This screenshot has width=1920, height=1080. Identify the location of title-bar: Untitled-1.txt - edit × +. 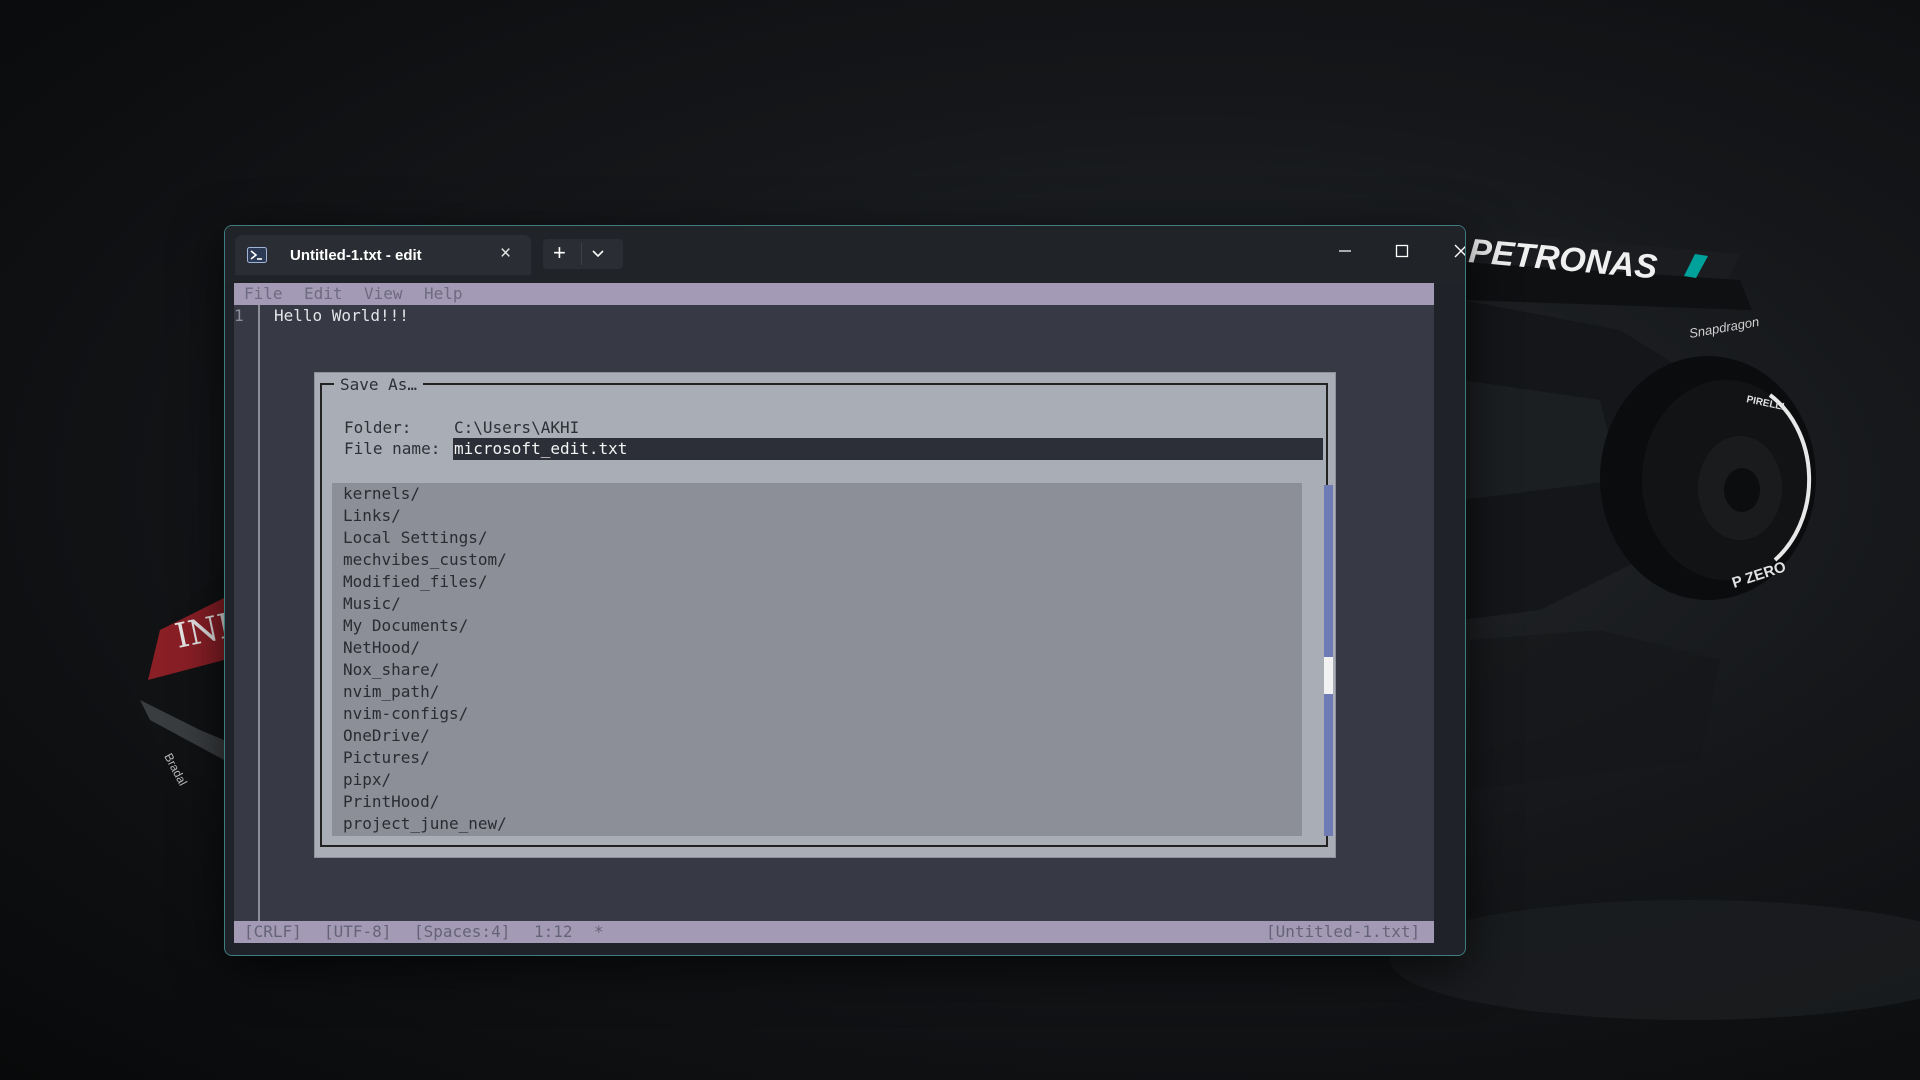
(845, 254).